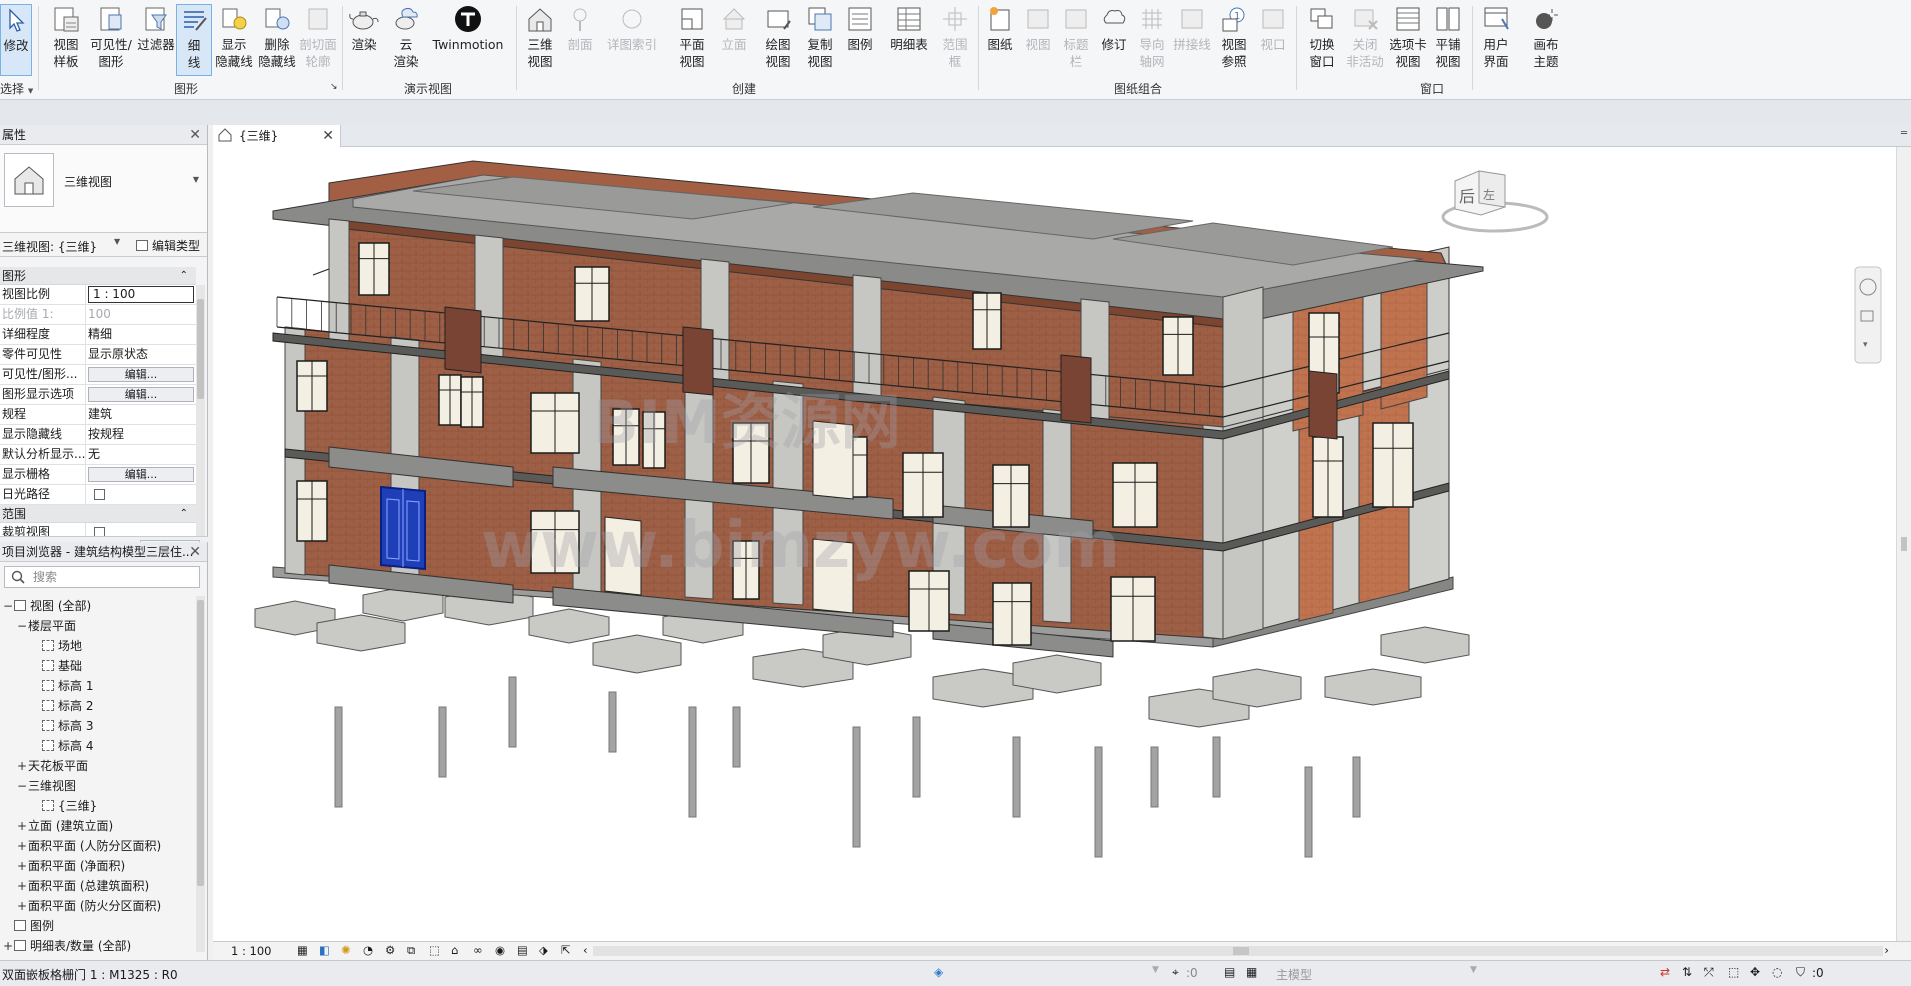 The height and width of the screenshot is (986, 1911). What do you see at coordinates (1294, 974) in the screenshot?
I see `active-model: 主模型` at bounding box center [1294, 974].